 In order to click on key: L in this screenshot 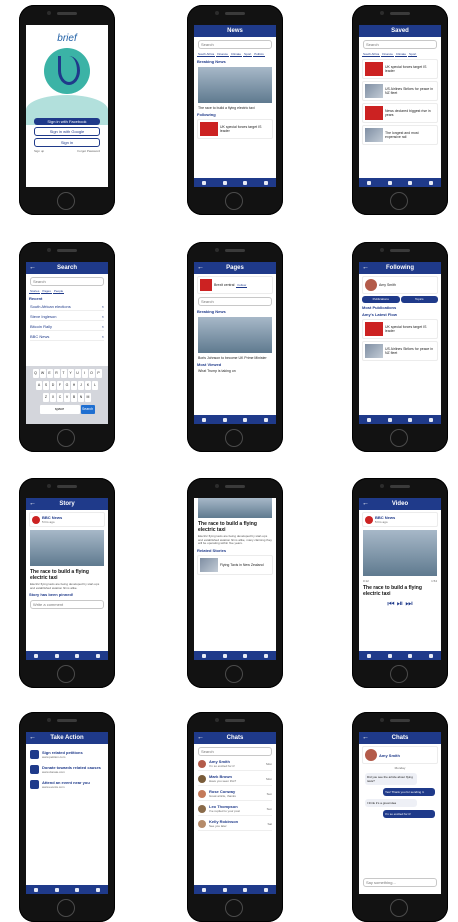, I will do `click(95, 385)`.